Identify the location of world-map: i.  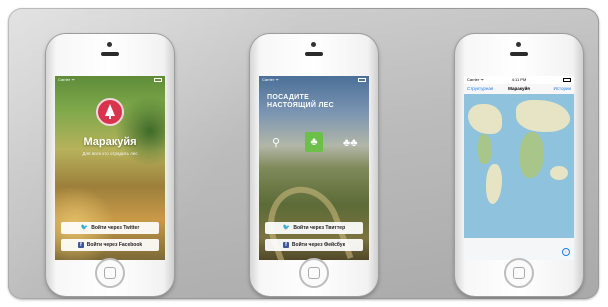
(519, 177).